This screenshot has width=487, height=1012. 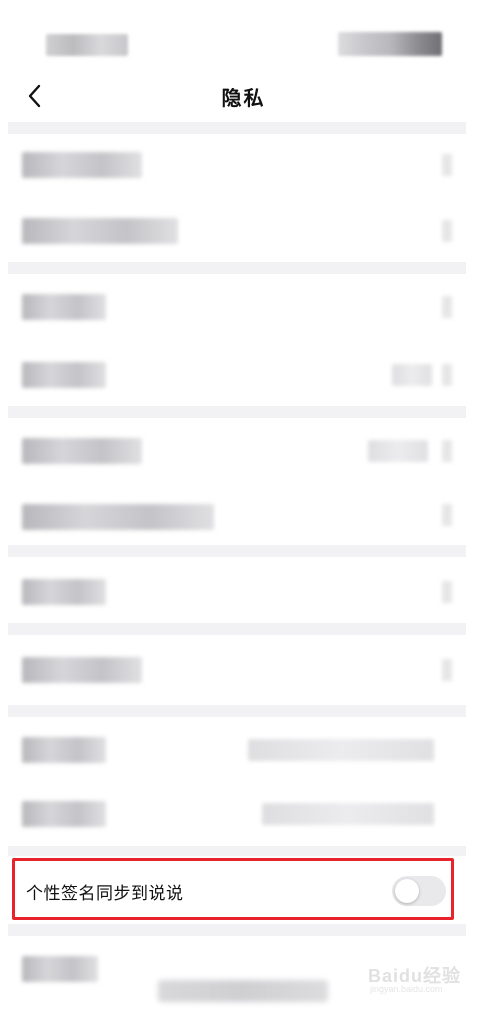 What do you see at coordinates (417, 980) in the screenshot?
I see `baidu-watermark: Baidu经验 jingyan.baidu.com` at bounding box center [417, 980].